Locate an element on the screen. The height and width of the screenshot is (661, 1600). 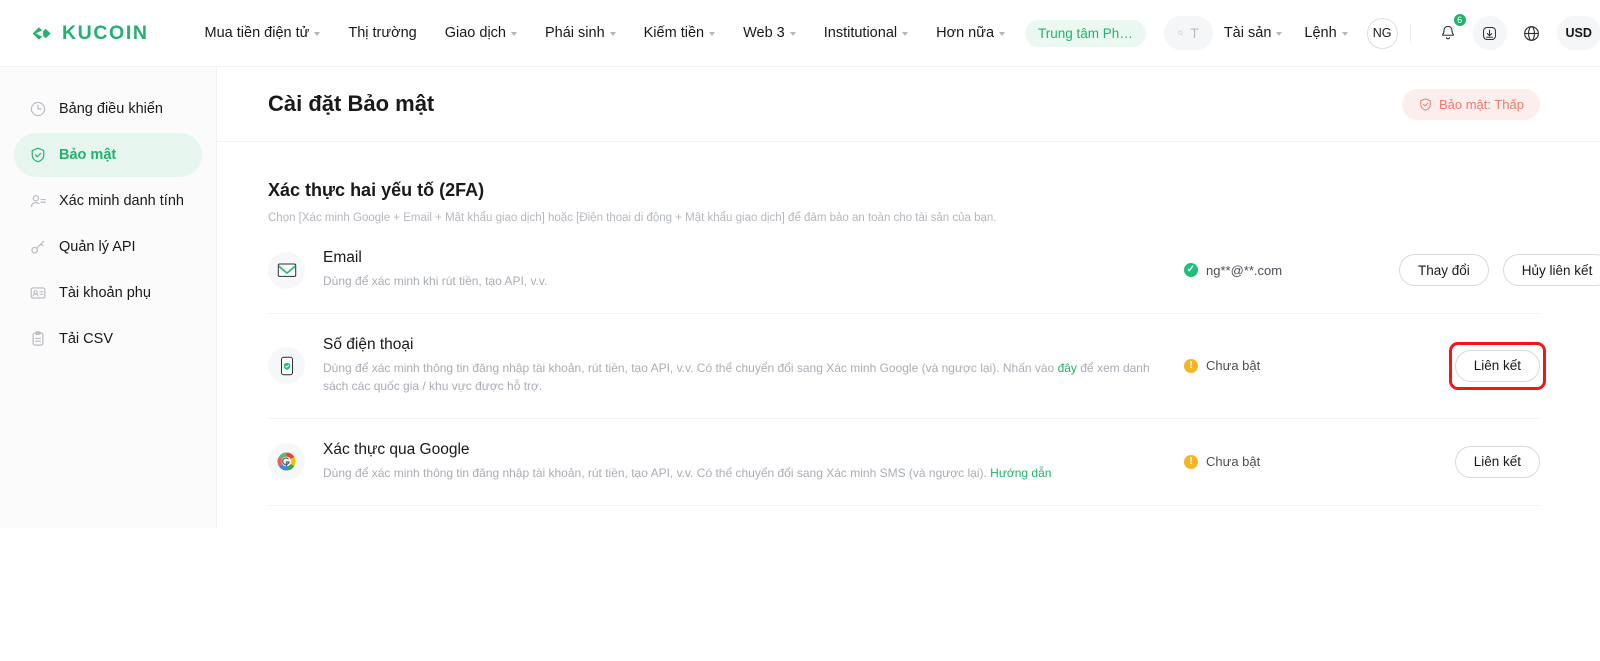
nav-label: Hơn nữa is located at coordinates (965, 33).